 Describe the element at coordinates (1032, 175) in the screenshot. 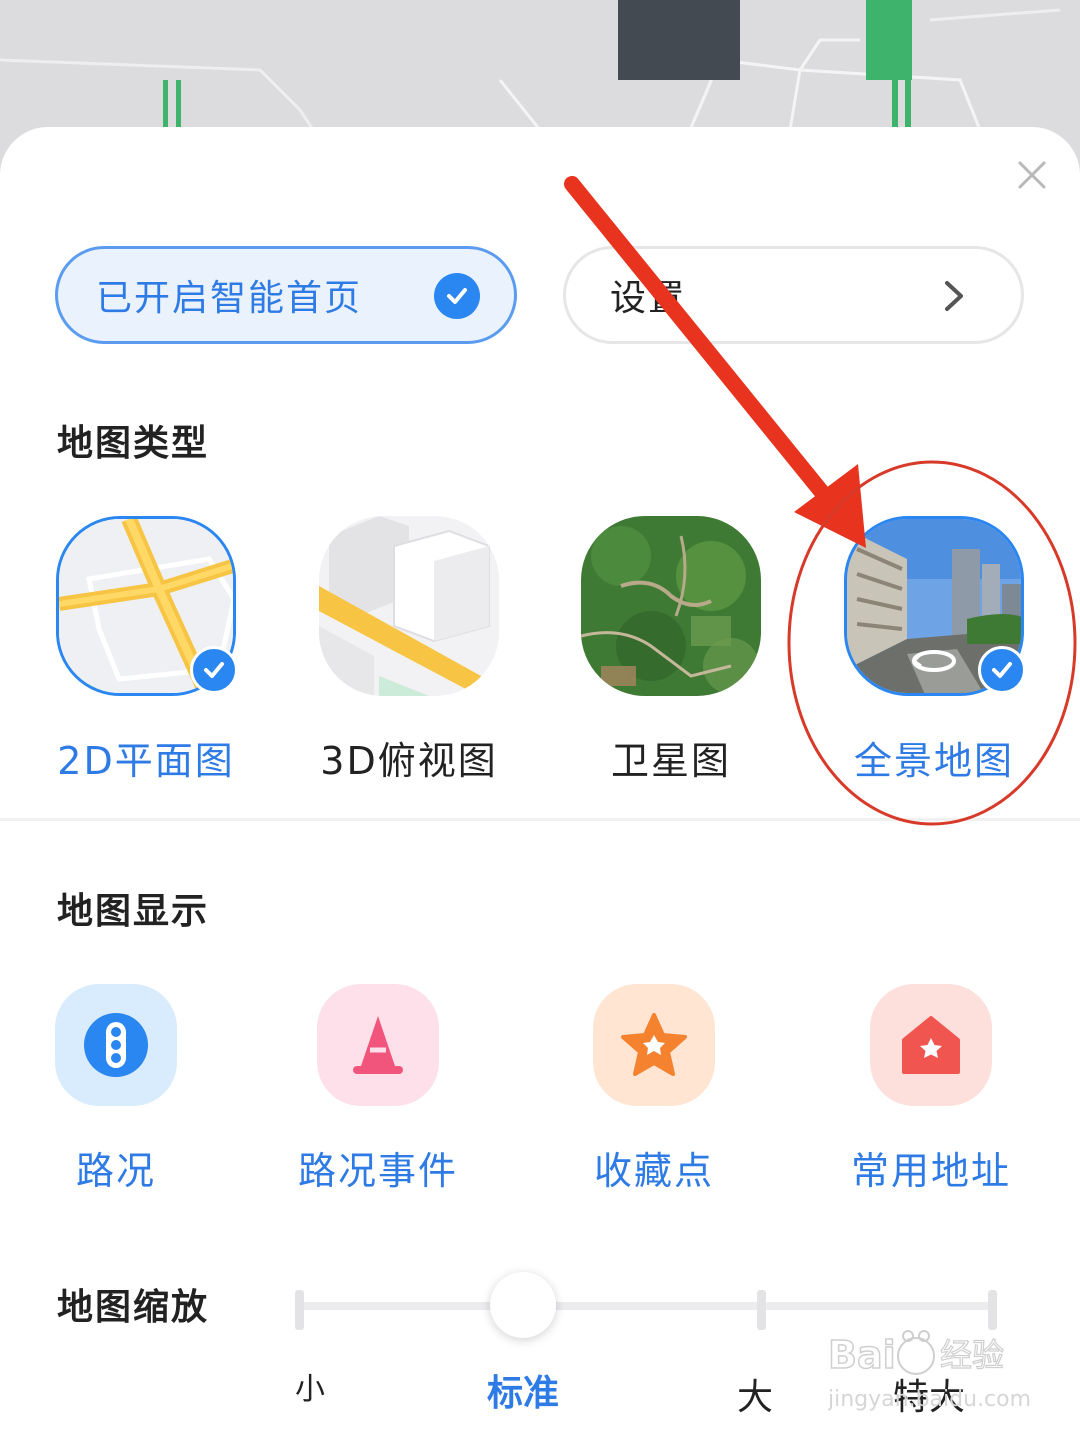

I see `close-icon` at that location.